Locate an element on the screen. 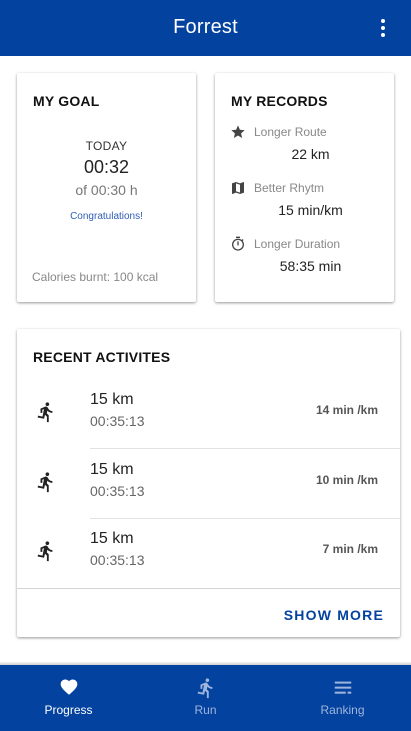  goal-message: Congratulations! is located at coordinates (106, 216).